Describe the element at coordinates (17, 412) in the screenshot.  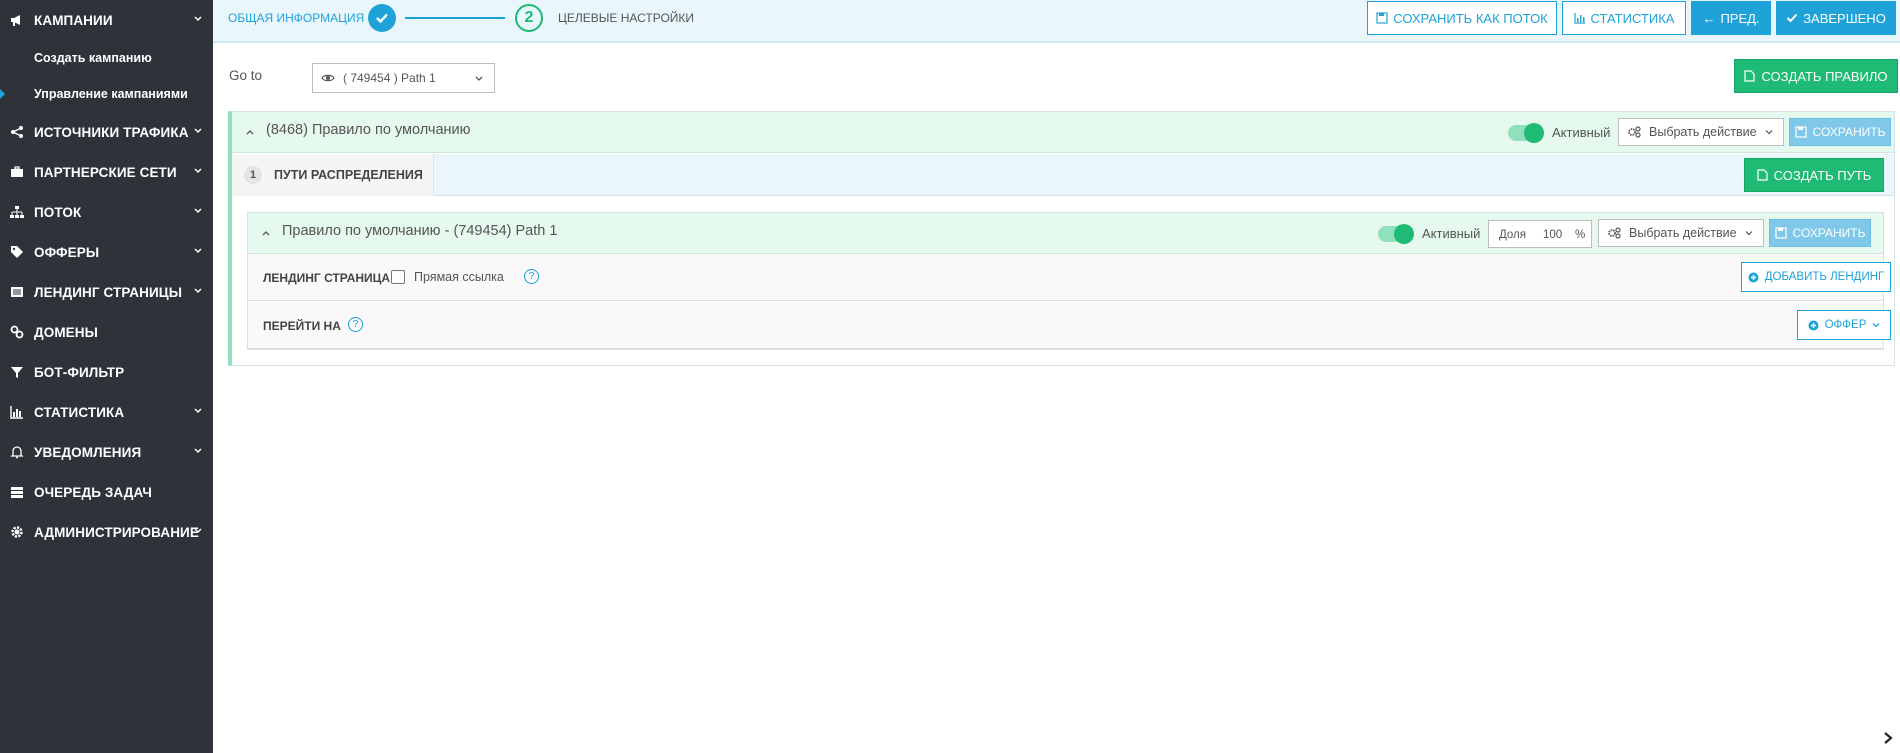
I see `bar-chart-icon` at that location.